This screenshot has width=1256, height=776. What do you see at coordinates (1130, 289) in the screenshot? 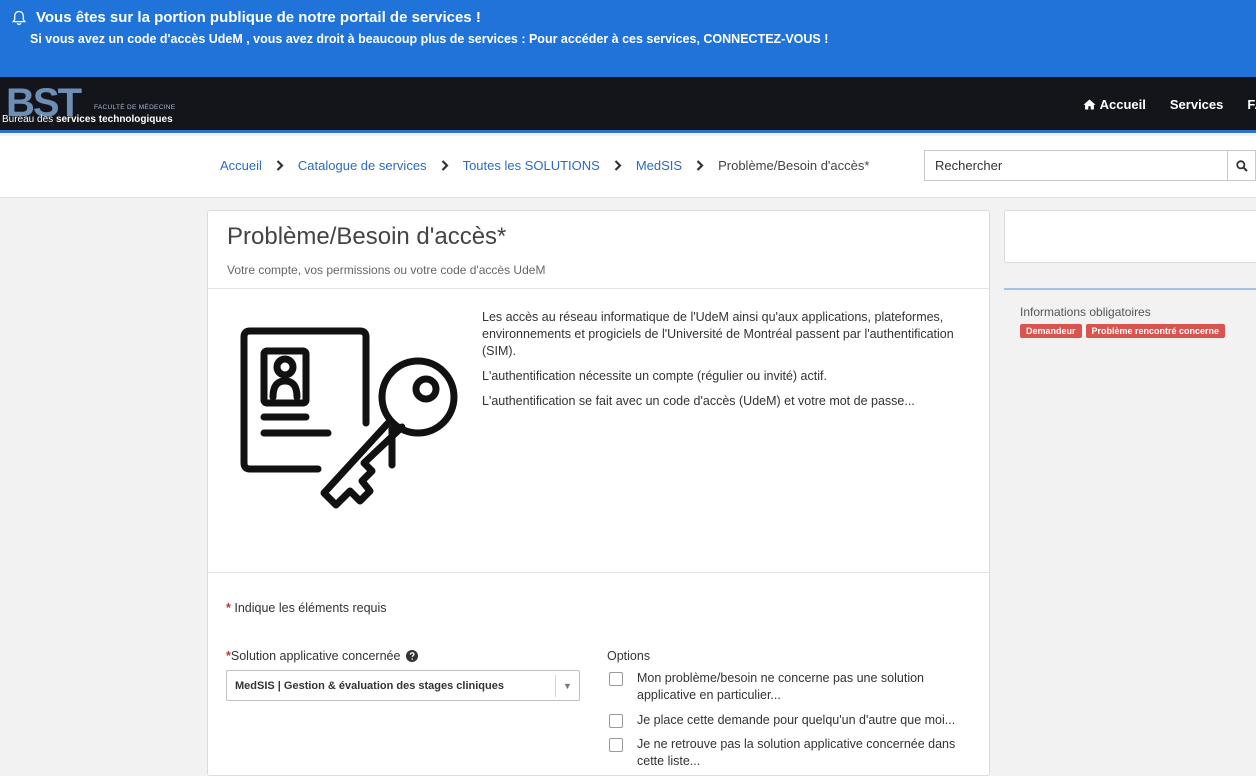
I see `sidebar-divider` at bounding box center [1130, 289].